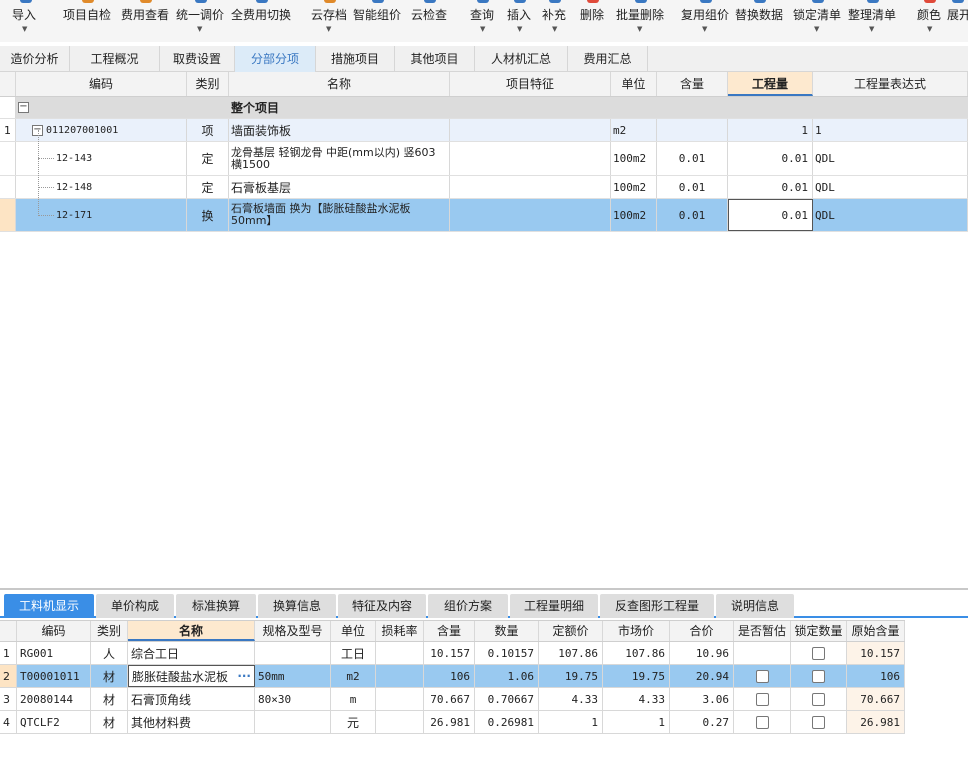 Image resolution: width=968 pixels, height=768 pixels. What do you see at coordinates (507, 631) in the screenshot?
I see `column-header-quantity: 数量` at bounding box center [507, 631].